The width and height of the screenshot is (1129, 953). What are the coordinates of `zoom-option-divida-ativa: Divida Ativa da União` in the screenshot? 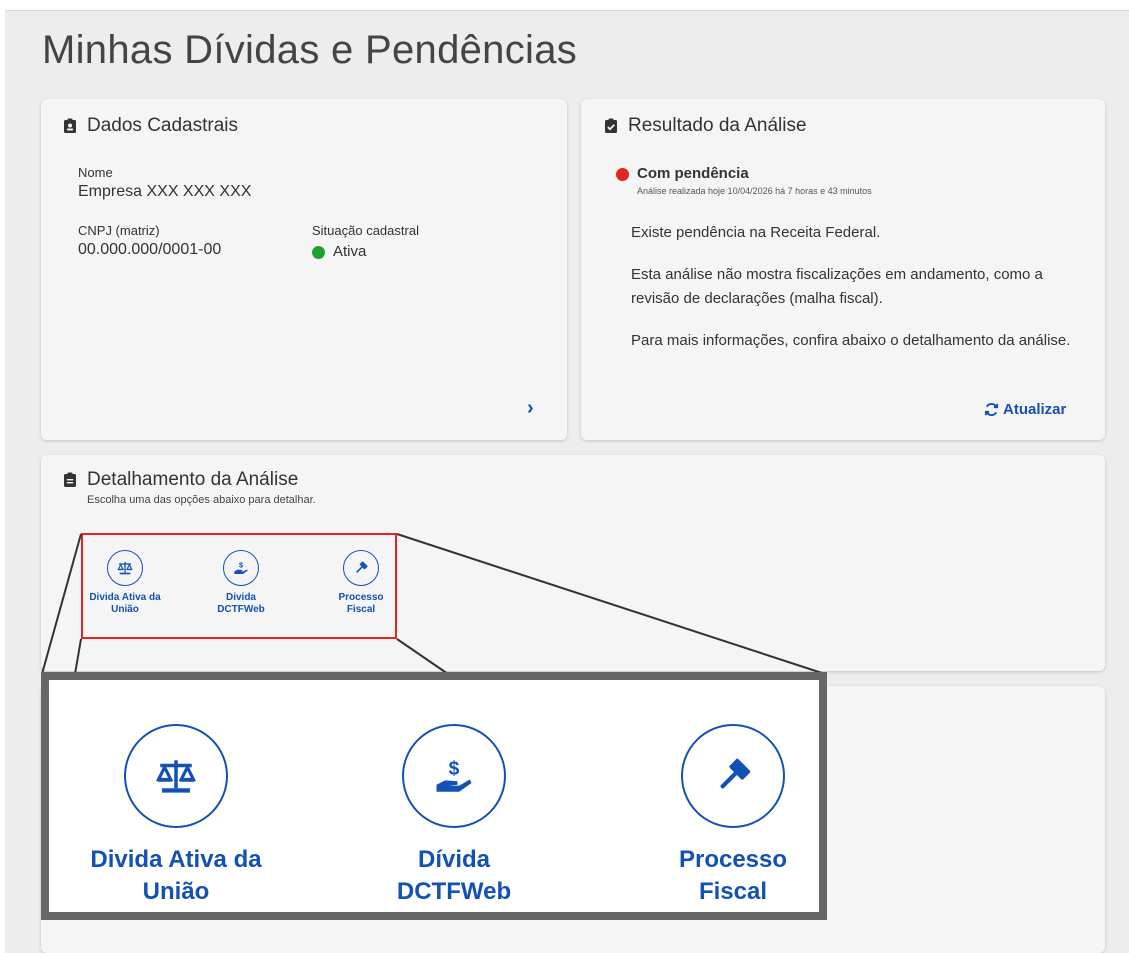 It's located at (176, 816).